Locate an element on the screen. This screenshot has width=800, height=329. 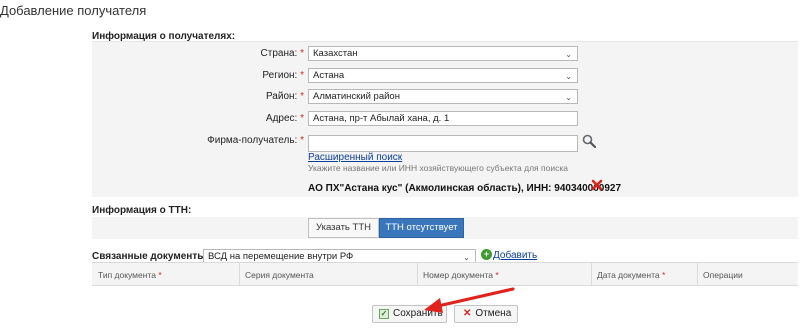
add-document-link: Добавить is located at coordinates (515, 255).